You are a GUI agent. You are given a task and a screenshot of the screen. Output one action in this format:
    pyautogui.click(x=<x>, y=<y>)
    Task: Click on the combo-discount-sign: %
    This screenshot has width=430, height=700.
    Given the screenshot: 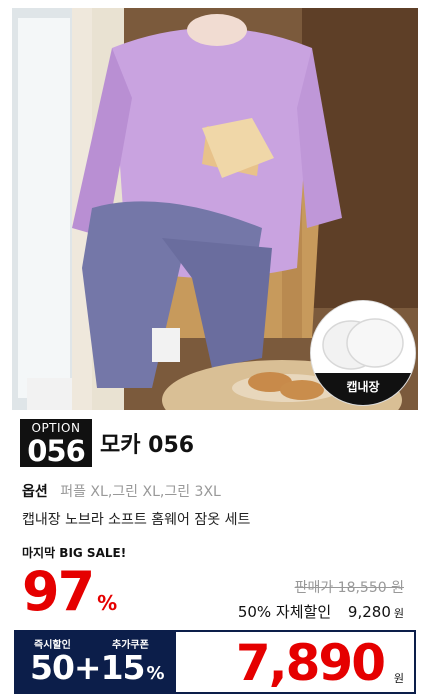 What is the action you would take?
    pyautogui.click(x=155, y=673)
    